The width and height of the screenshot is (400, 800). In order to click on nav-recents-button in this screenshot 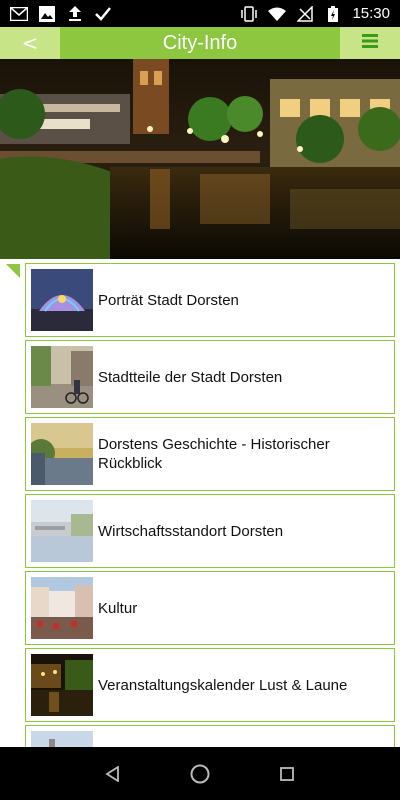, I will do `click(287, 774)`.